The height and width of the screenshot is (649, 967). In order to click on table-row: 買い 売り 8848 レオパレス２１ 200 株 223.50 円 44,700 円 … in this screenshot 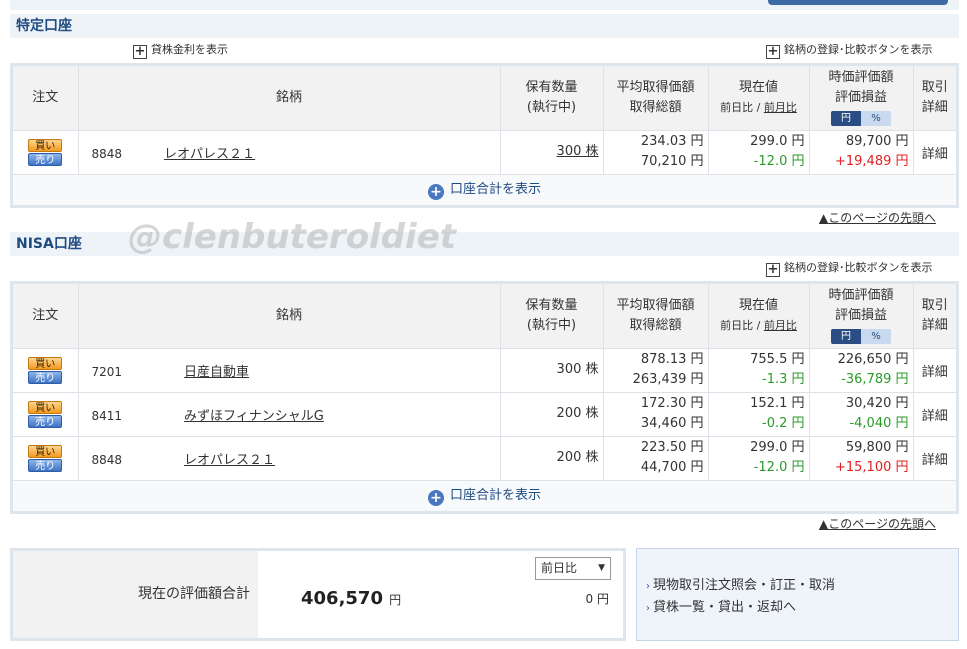, I will do `click(484, 458)`.